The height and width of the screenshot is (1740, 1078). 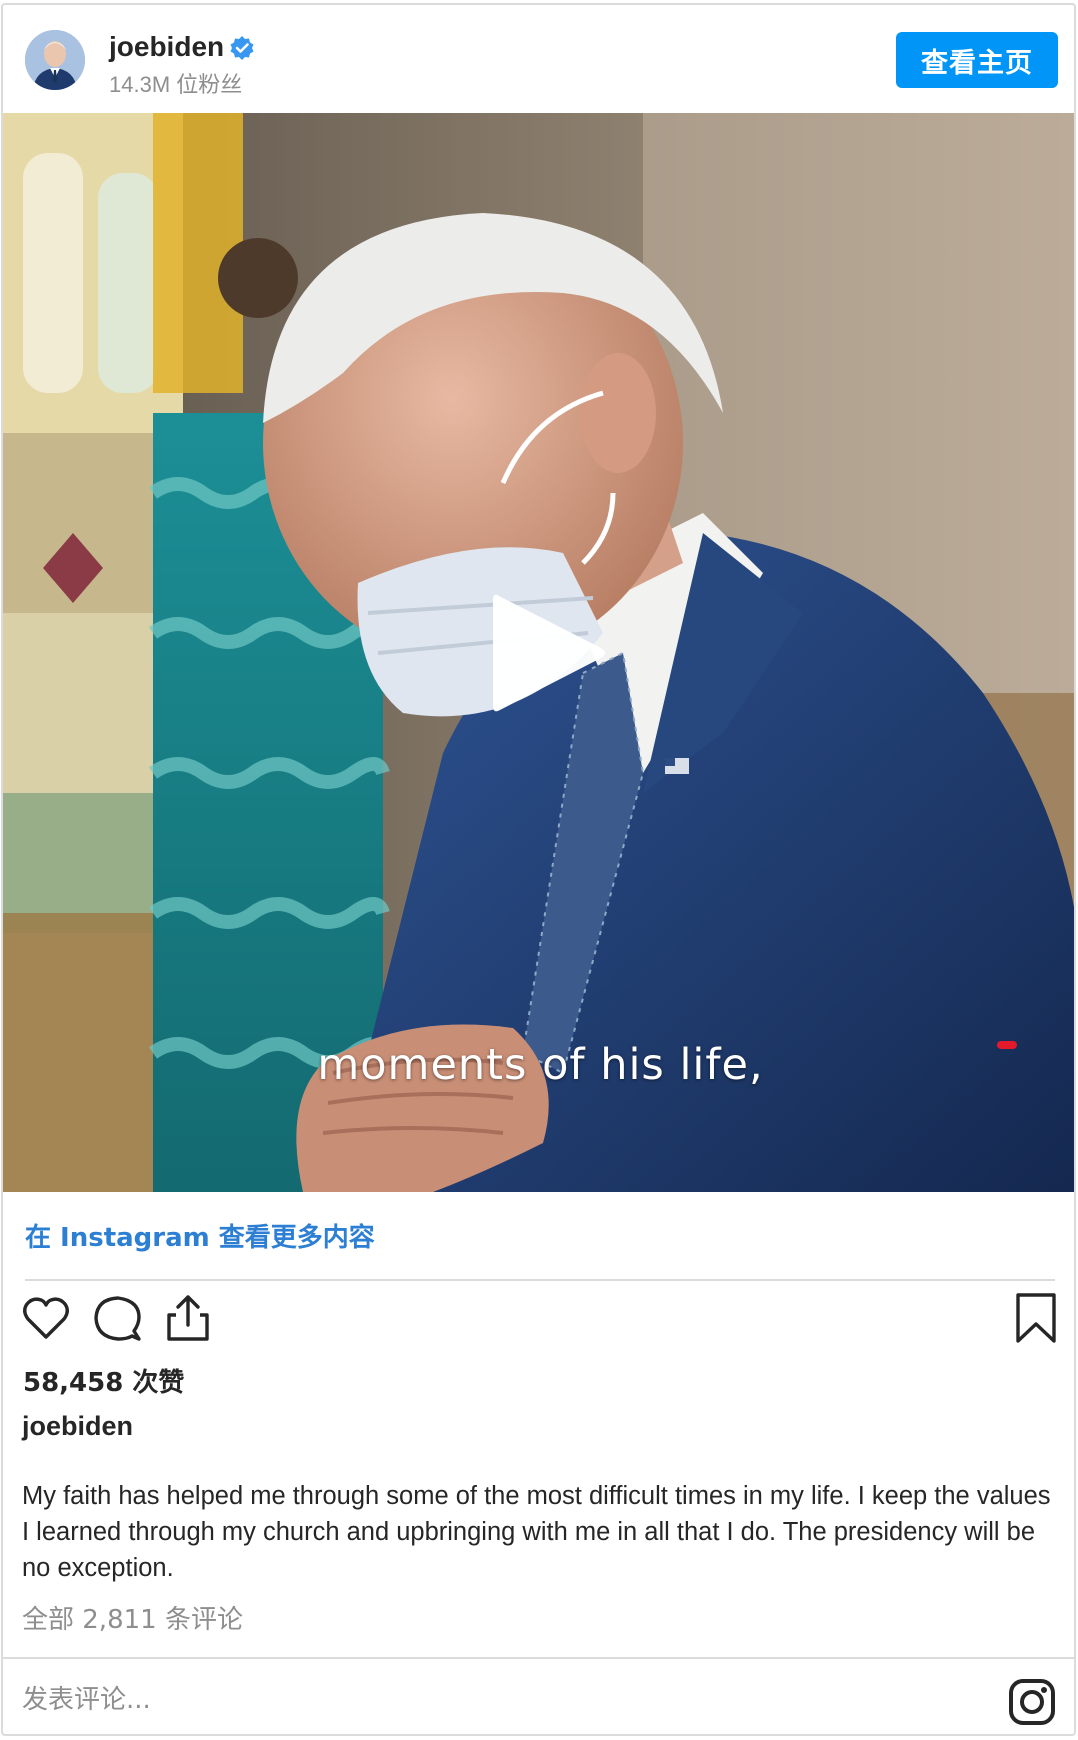 What do you see at coordinates (242, 48) in the screenshot?
I see `verified-badge-icon` at bounding box center [242, 48].